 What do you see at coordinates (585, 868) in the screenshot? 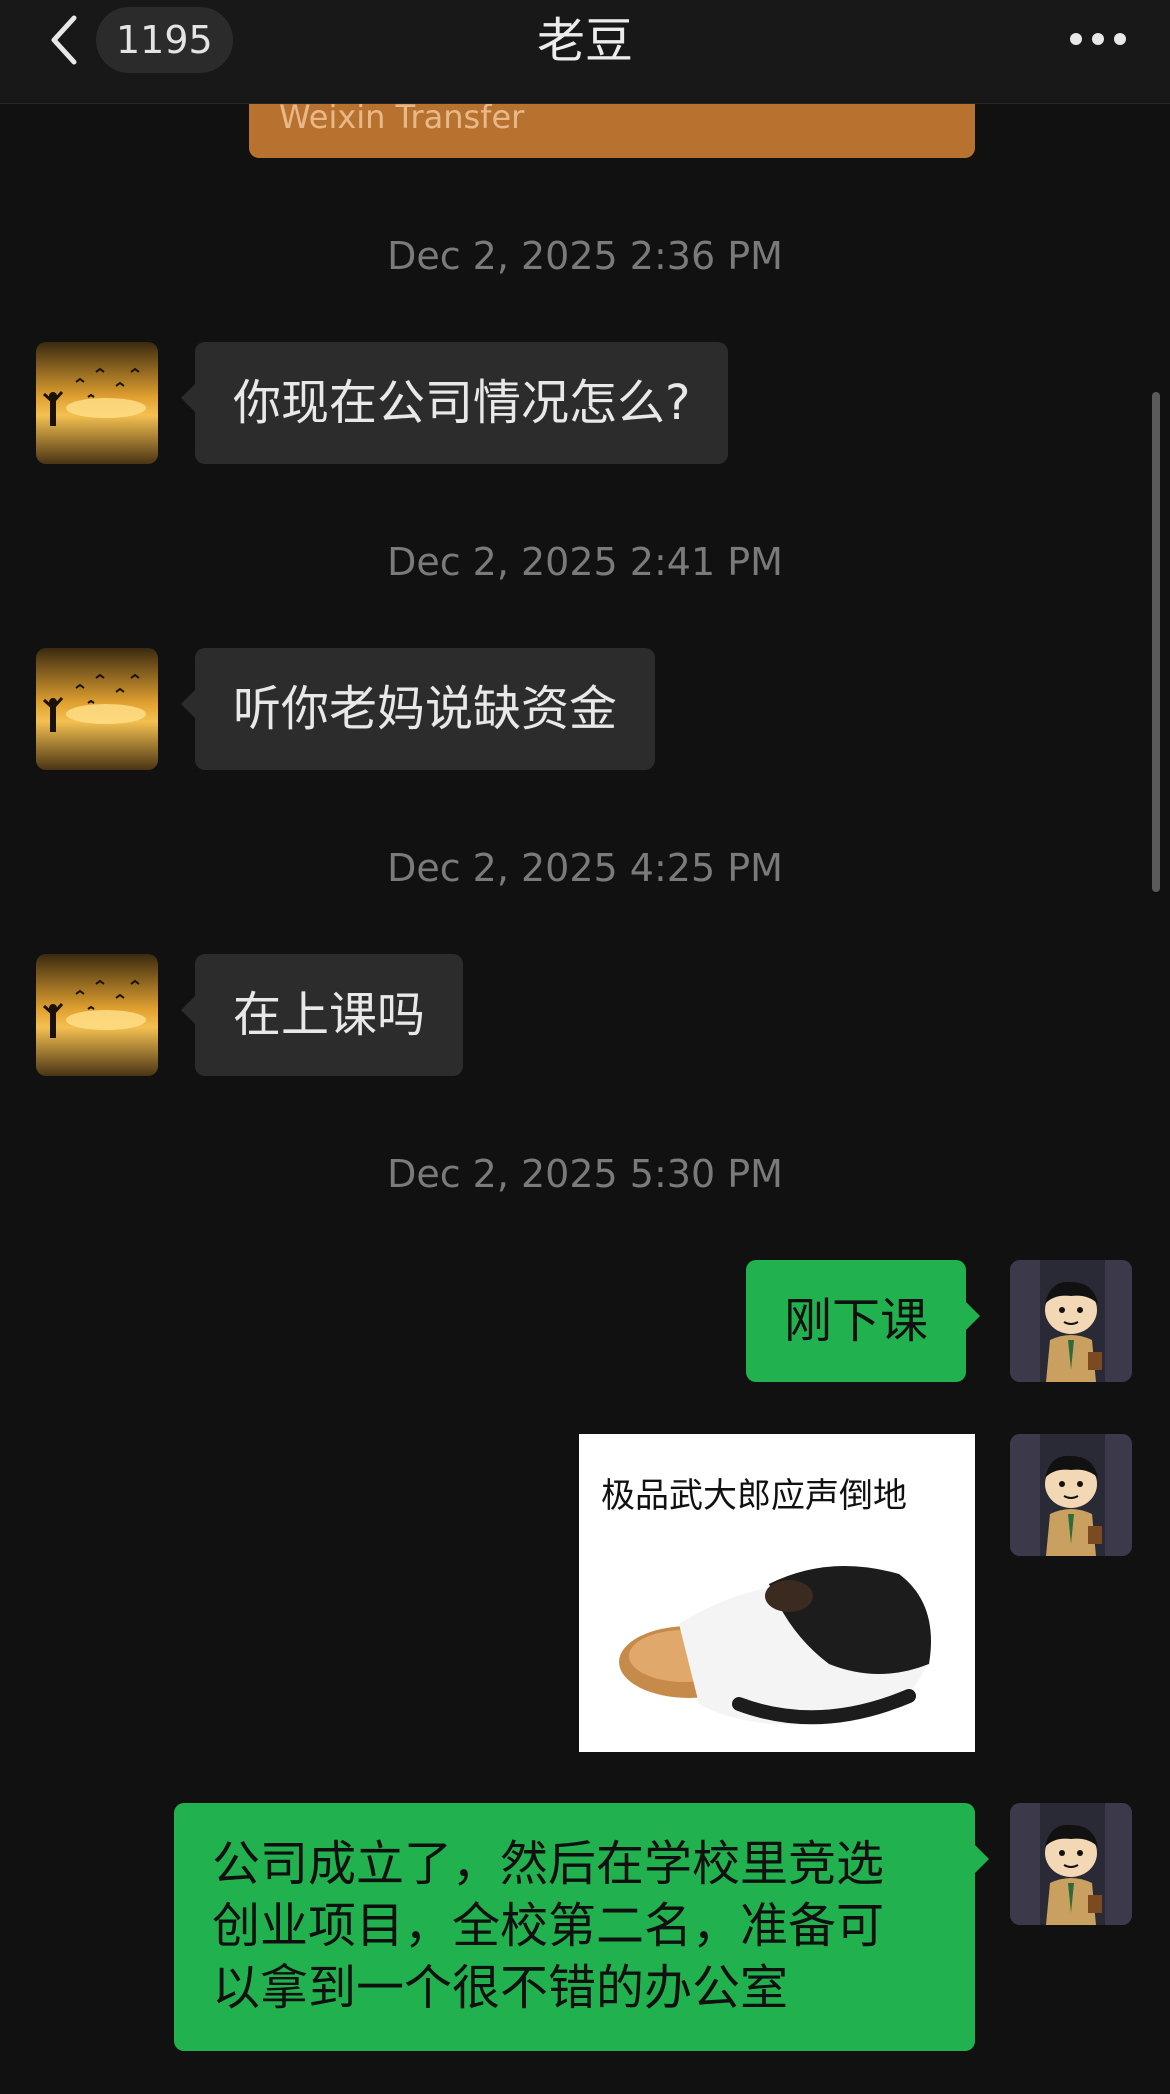
I see `message-timestamp: Dec 2, 2025 4:25 PM` at bounding box center [585, 868].